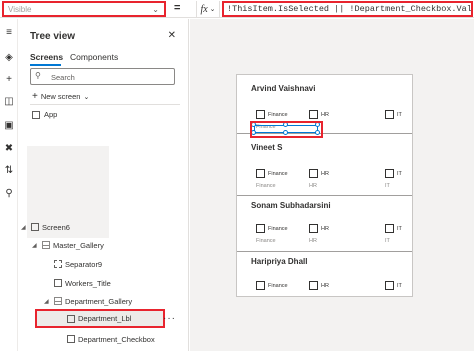 Image resolution: width=474 pixels, height=351 pixels. Describe the element at coordinates (88, 283) in the screenshot. I see `tree-item-label: Workers_Title` at that location.